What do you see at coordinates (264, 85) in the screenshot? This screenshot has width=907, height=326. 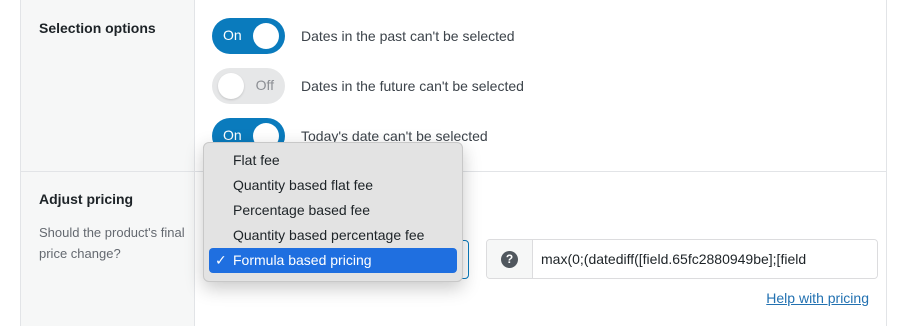 I see `toggle-state-label: Off` at bounding box center [264, 85].